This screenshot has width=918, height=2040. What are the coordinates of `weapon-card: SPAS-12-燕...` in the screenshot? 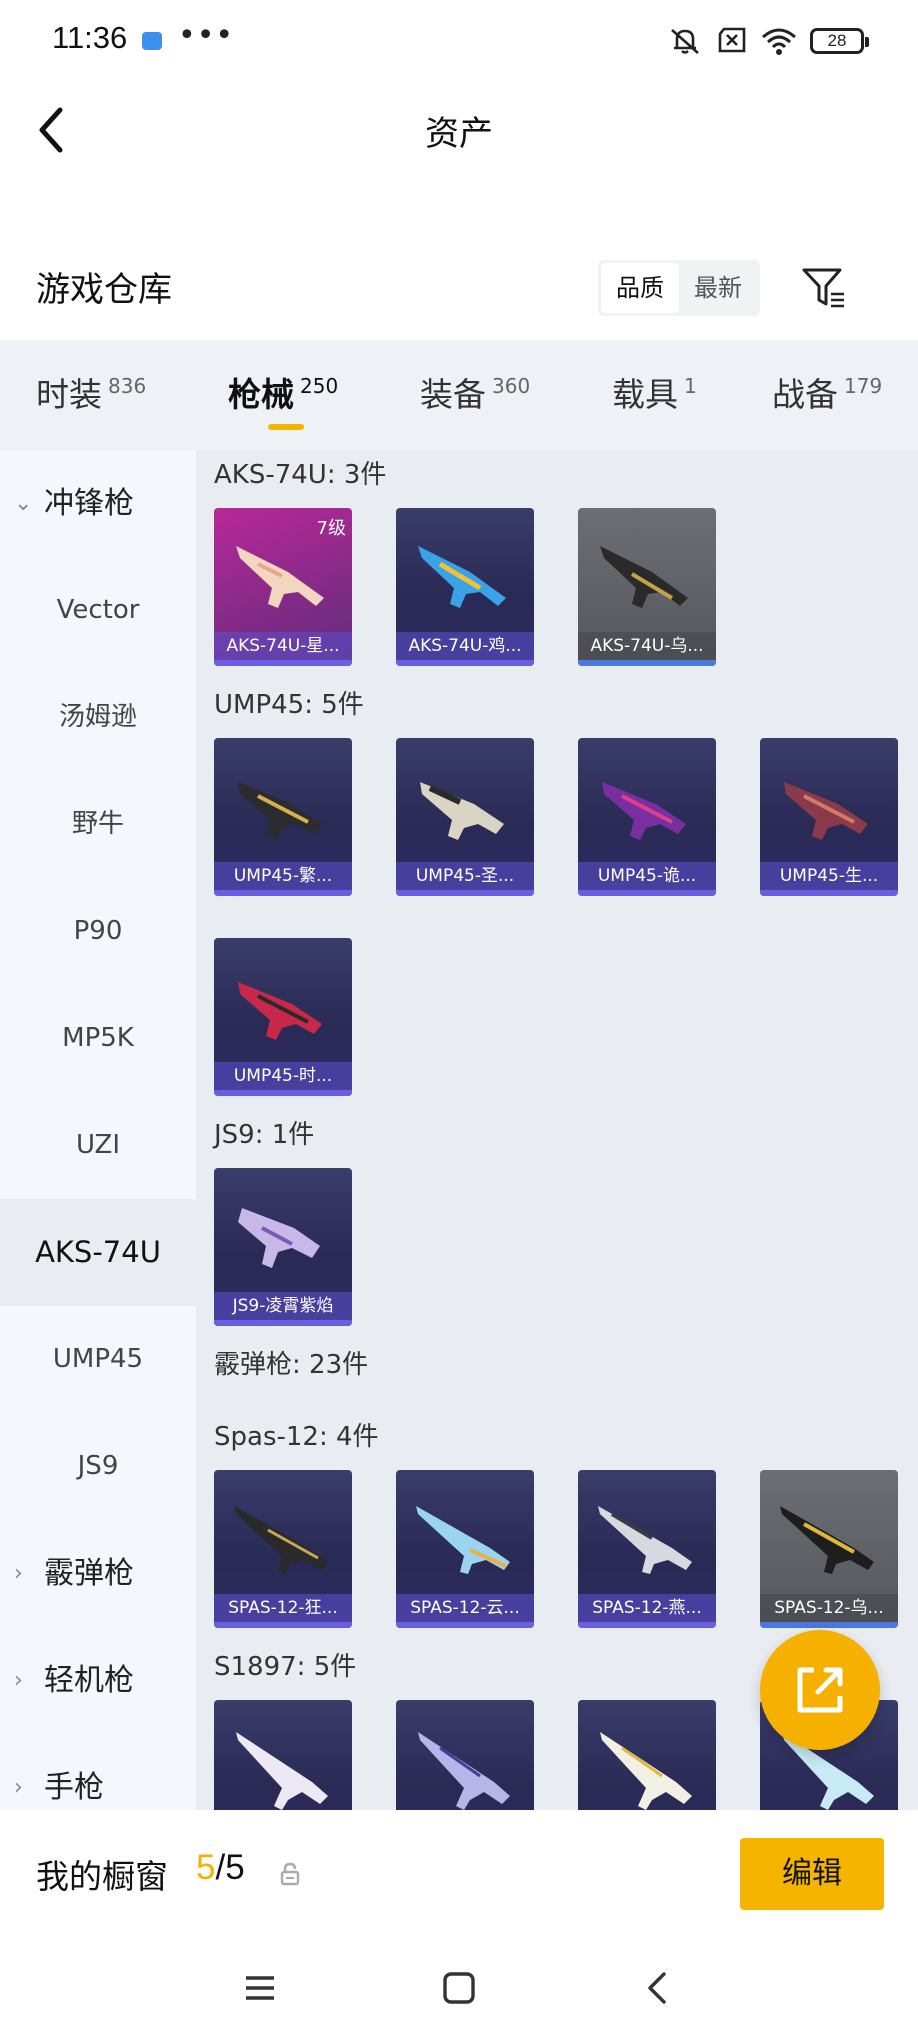 It's located at (647, 1549).